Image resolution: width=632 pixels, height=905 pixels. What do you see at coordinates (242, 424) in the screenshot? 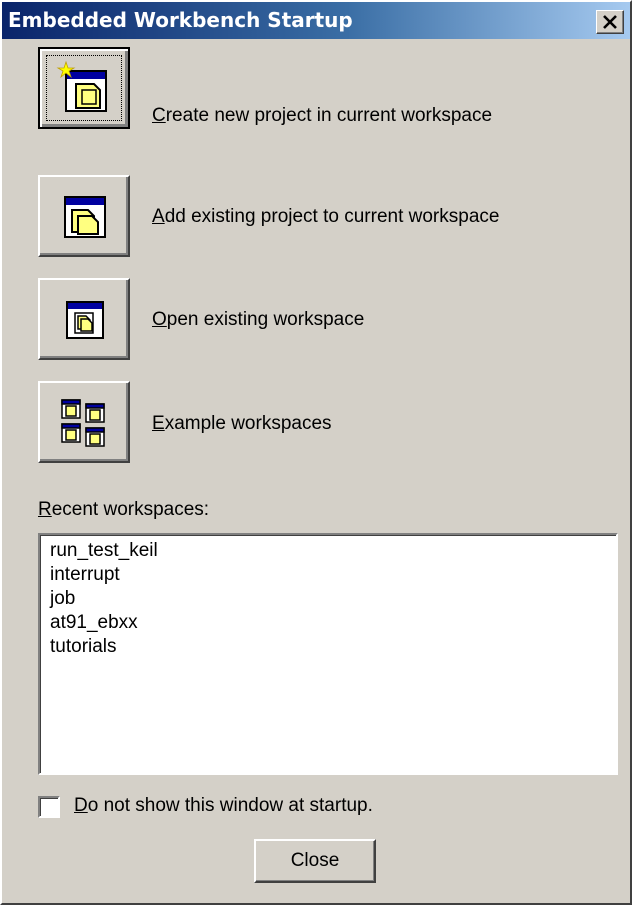
I see `example-workspaces-label: Example workspaces` at bounding box center [242, 424].